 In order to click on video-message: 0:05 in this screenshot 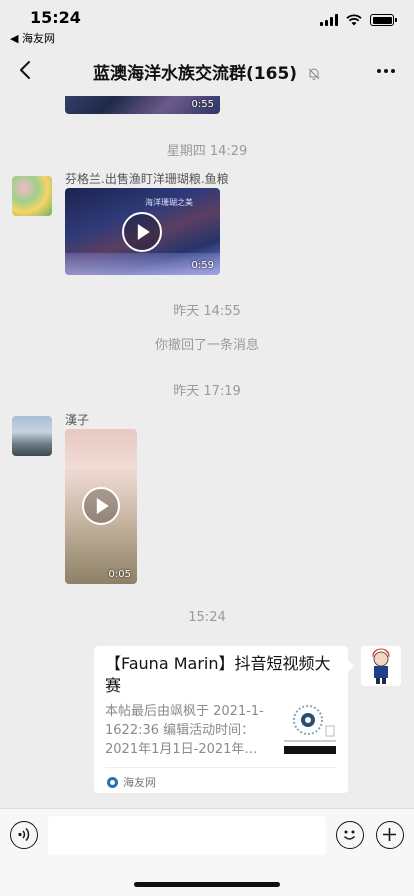, I will do `click(101, 506)`.